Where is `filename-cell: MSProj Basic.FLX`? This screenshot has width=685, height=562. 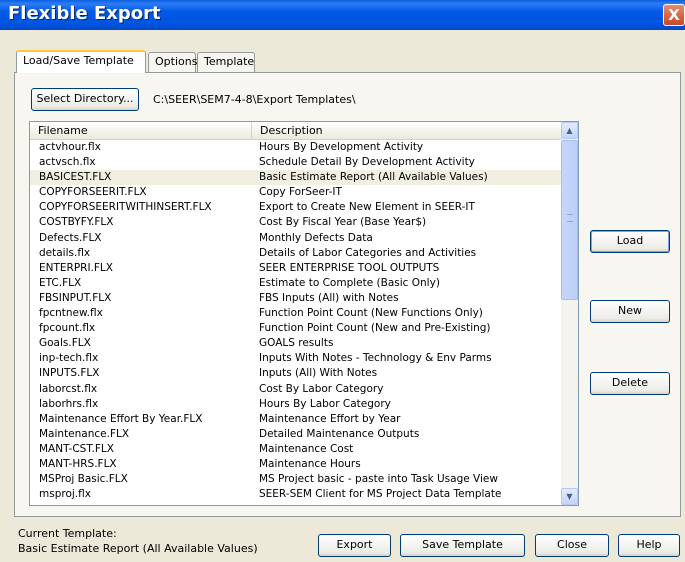 filename-cell: MSProj Basic.FLX is located at coordinates (83, 479).